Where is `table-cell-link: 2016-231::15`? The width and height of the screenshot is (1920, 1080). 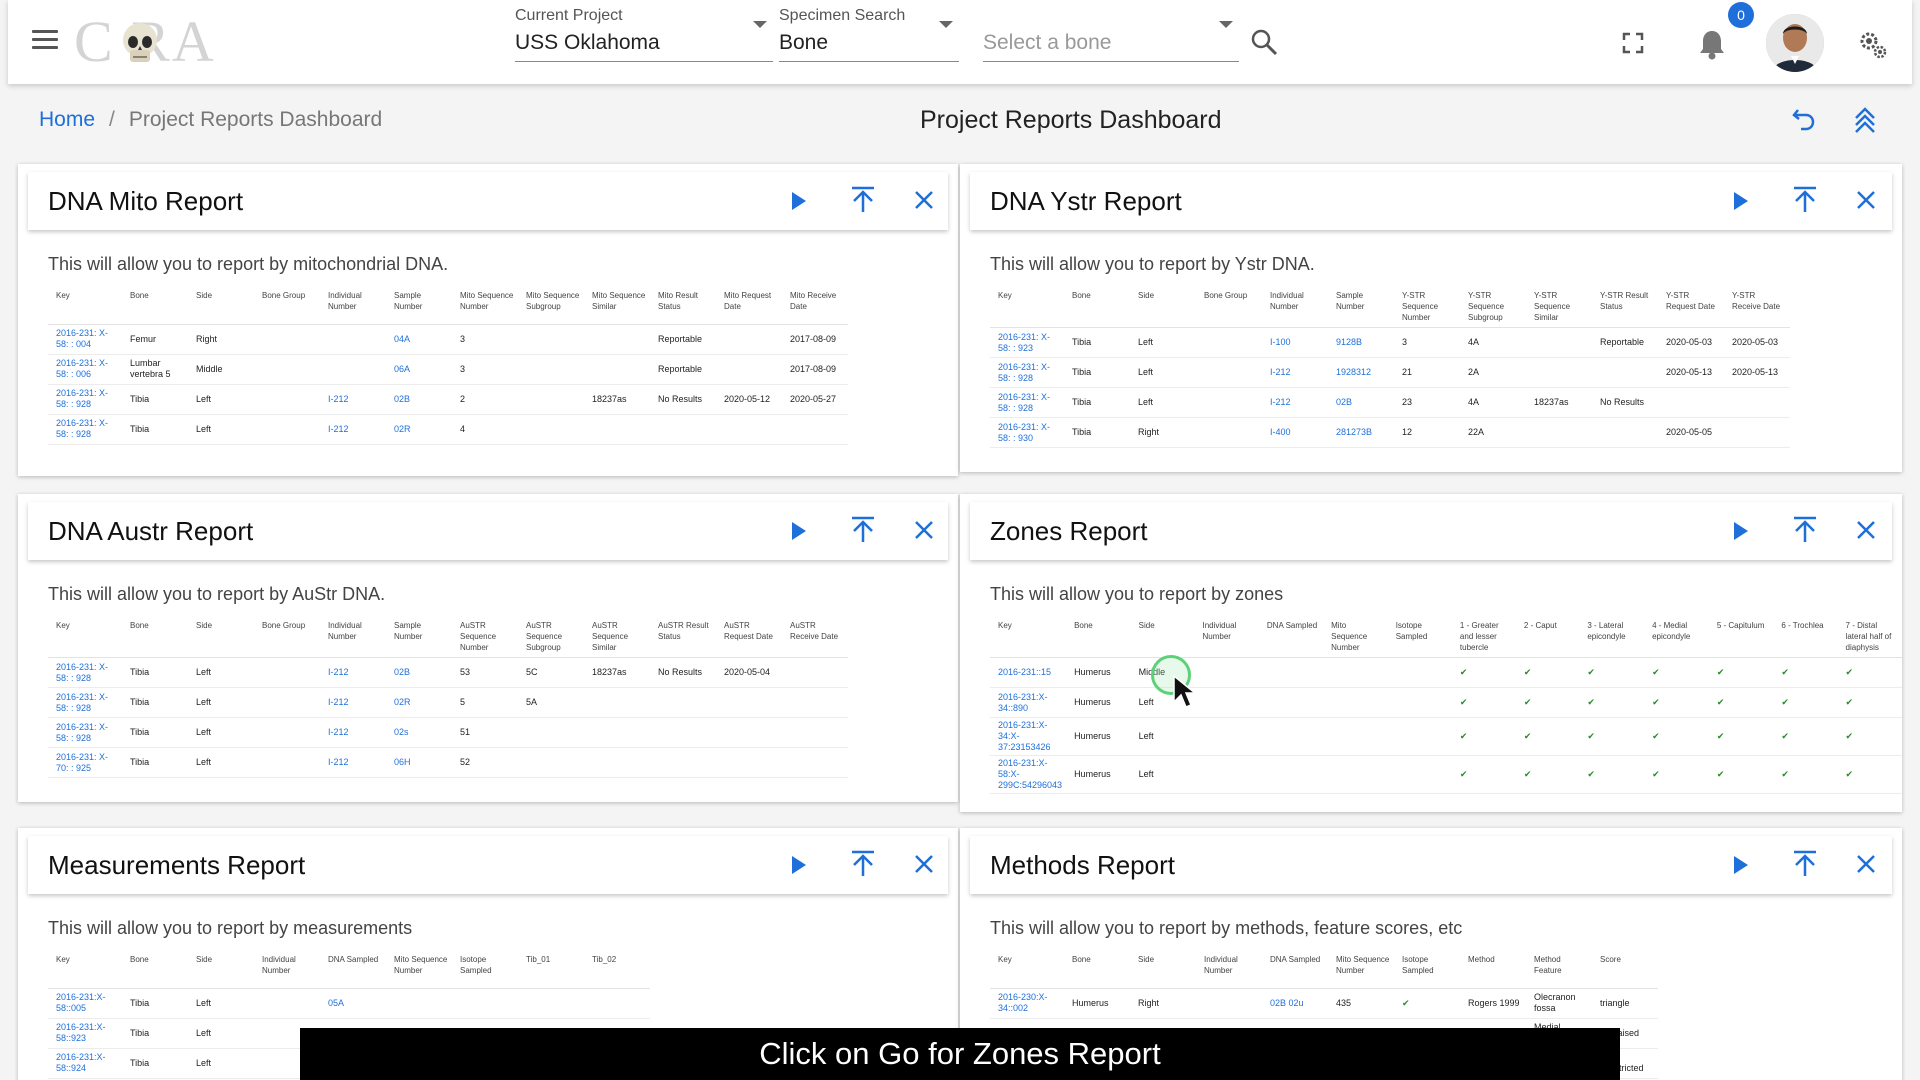 table-cell-link: 2016-231::15 is located at coordinates (1028, 672).